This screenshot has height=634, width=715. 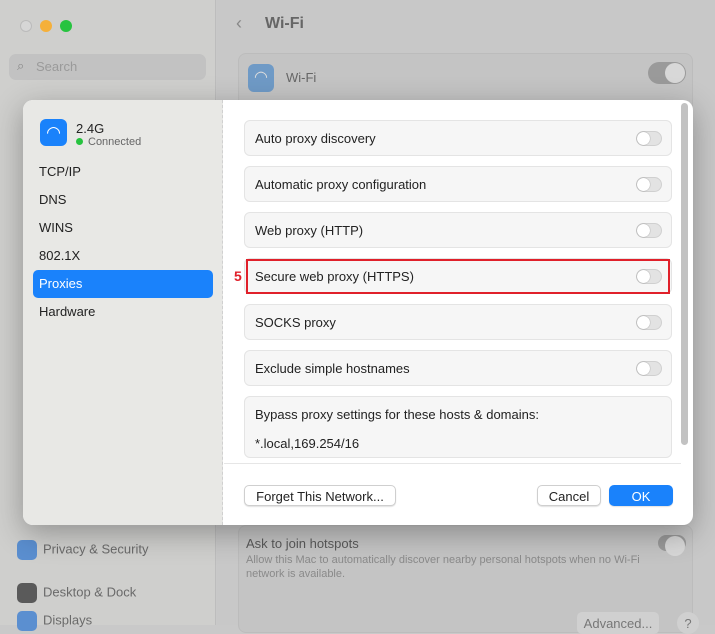 I want to click on nav-proxies: Proxies, so click(x=123, y=284).